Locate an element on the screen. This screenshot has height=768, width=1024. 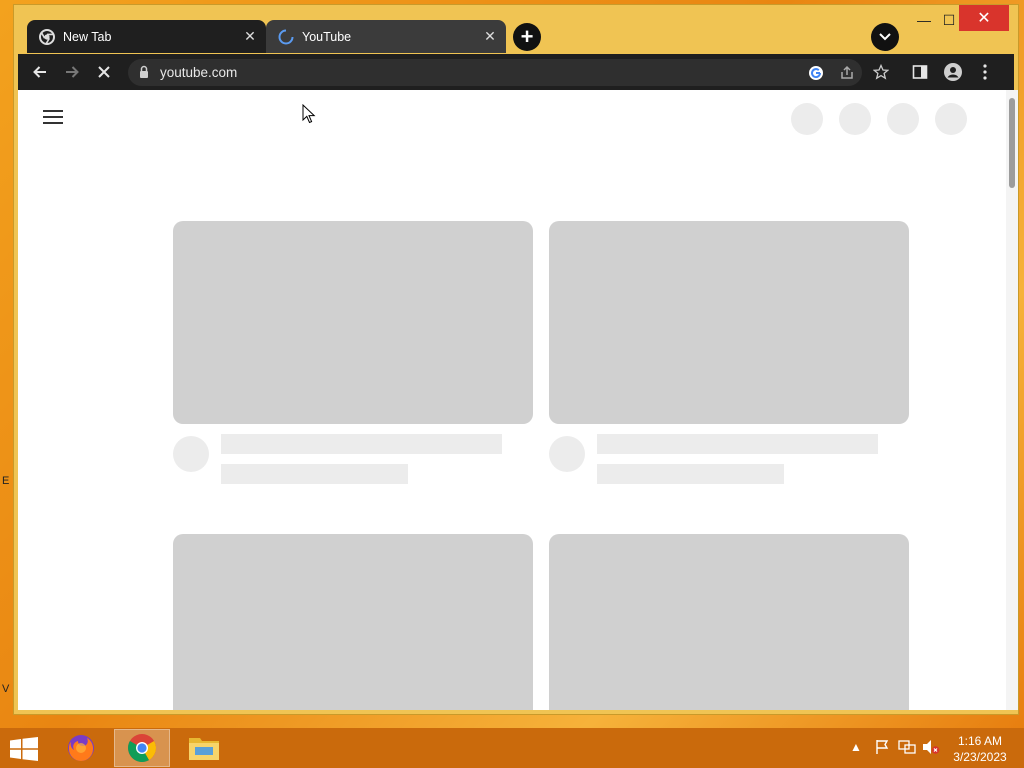
bookmark-star-button is located at coordinates (881, 72).